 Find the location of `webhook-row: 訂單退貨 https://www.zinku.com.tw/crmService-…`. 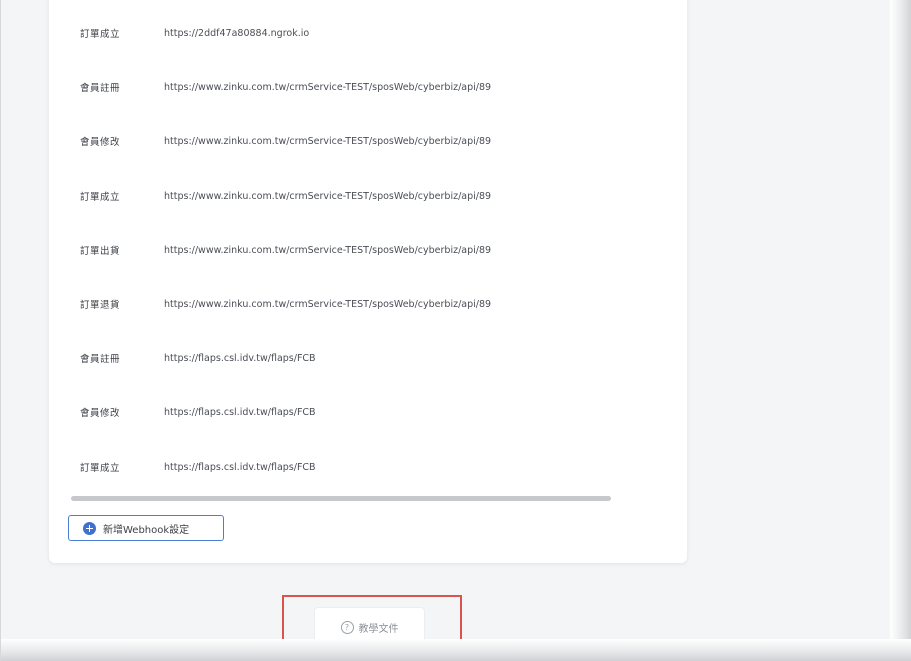

webhook-row: 訂單退貨 https://www.zinku.com.tw/crmService-… is located at coordinates (359, 304).